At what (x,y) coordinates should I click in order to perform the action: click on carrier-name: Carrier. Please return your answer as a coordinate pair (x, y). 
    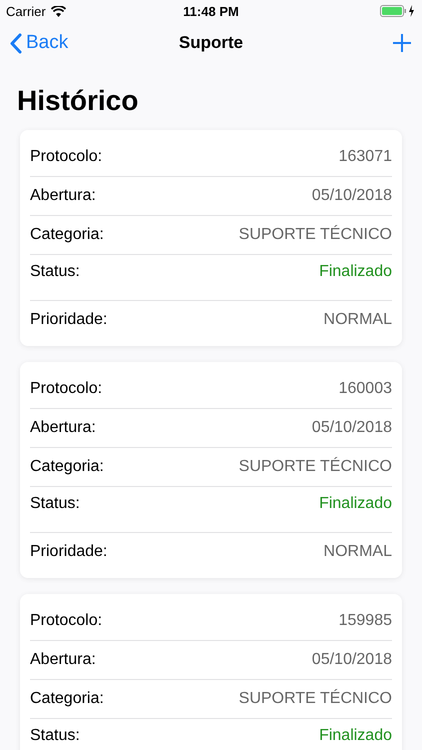
    Looking at the image, I should click on (26, 11).